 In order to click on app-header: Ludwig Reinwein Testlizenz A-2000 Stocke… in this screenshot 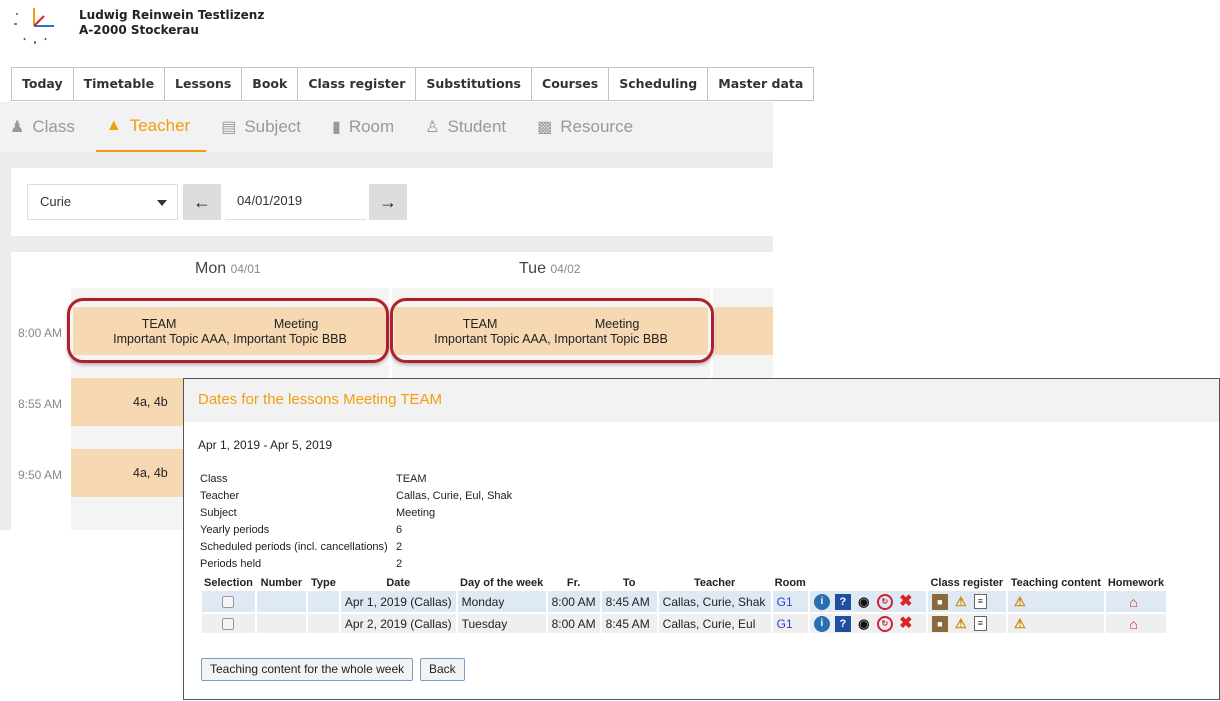, I will do `click(386, 33)`.